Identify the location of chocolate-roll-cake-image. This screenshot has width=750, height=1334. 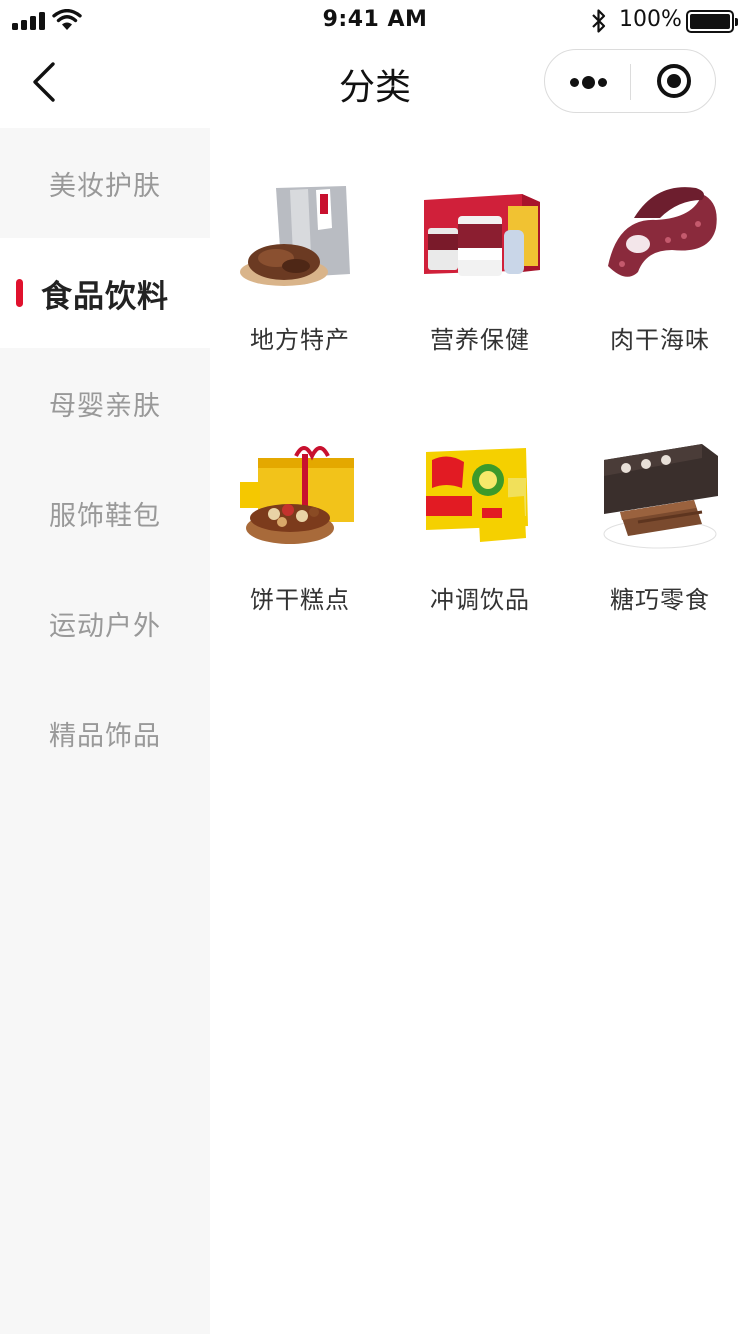
(660, 496).